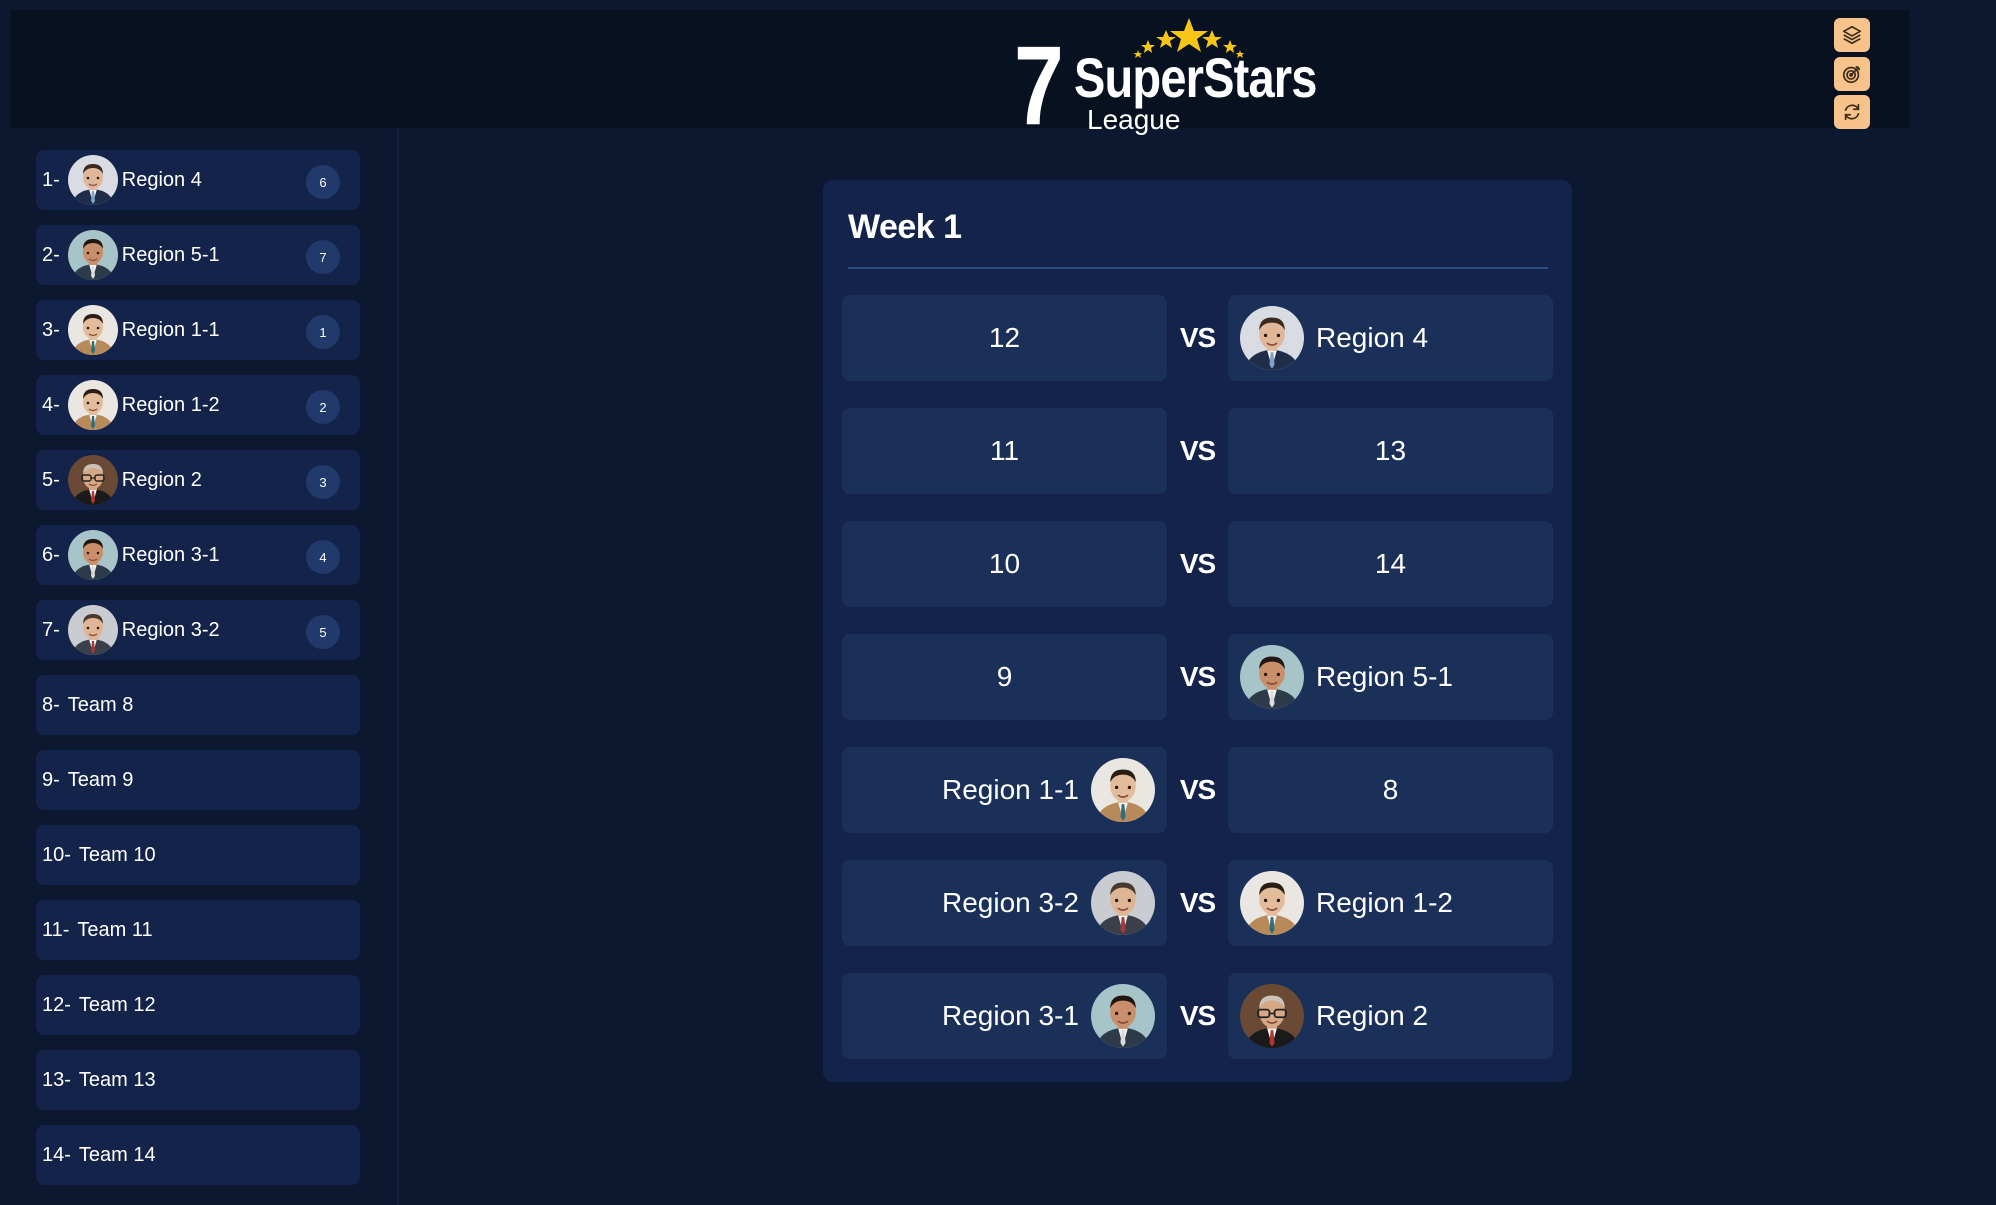  Describe the element at coordinates (115, 929) in the screenshot. I see `standing-team-name: Team 11` at that location.